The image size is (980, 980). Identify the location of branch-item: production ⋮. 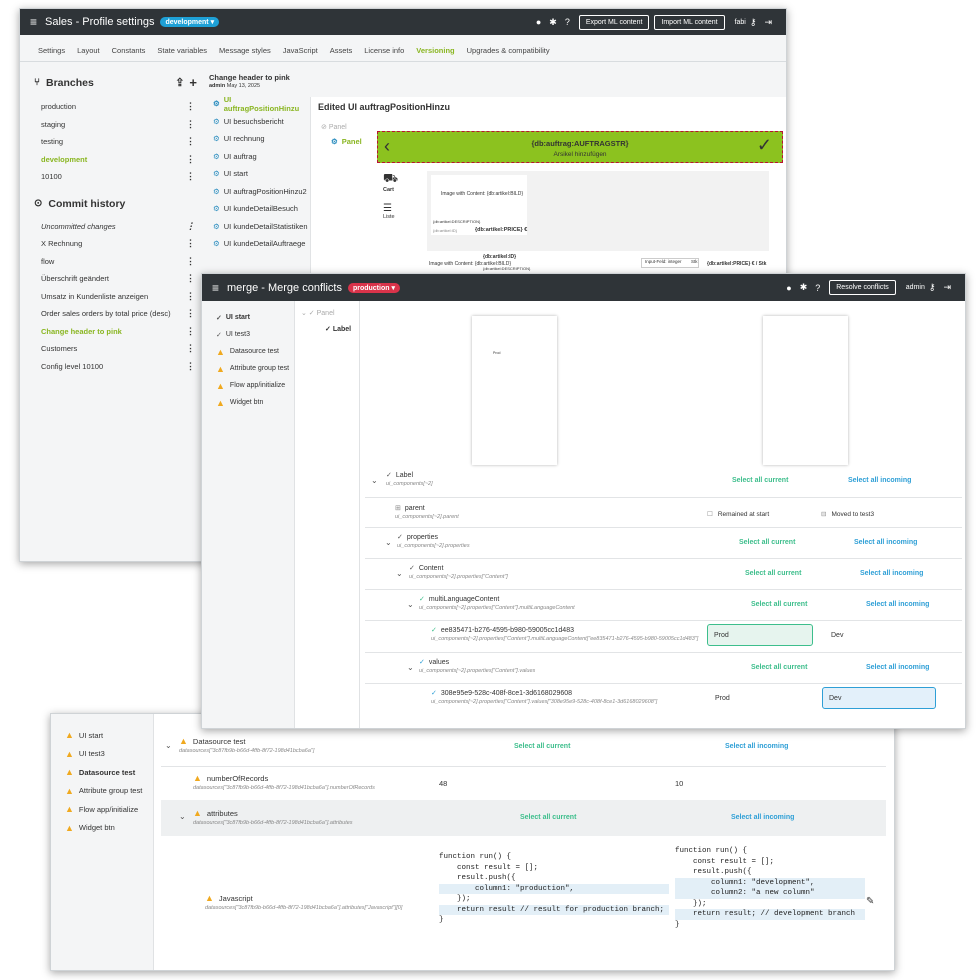
(114, 107).